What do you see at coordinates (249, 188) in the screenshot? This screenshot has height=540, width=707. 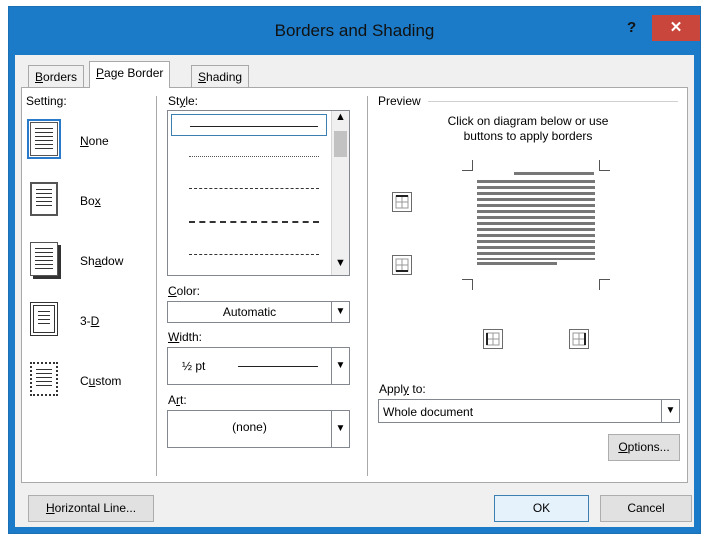 I see `style-option-dashed-small` at bounding box center [249, 188].